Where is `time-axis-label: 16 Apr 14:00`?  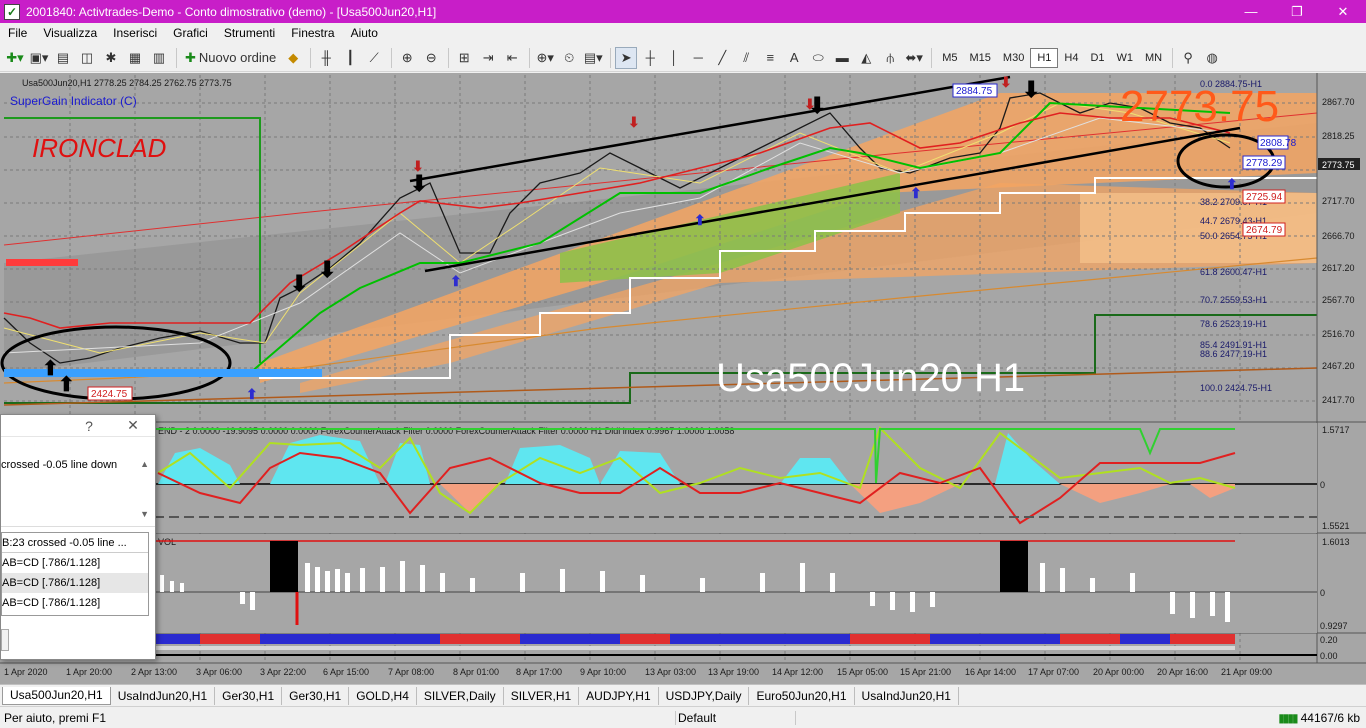
time-axis-label: 16 Apr 14:00 is located at coordinates (990, 672).